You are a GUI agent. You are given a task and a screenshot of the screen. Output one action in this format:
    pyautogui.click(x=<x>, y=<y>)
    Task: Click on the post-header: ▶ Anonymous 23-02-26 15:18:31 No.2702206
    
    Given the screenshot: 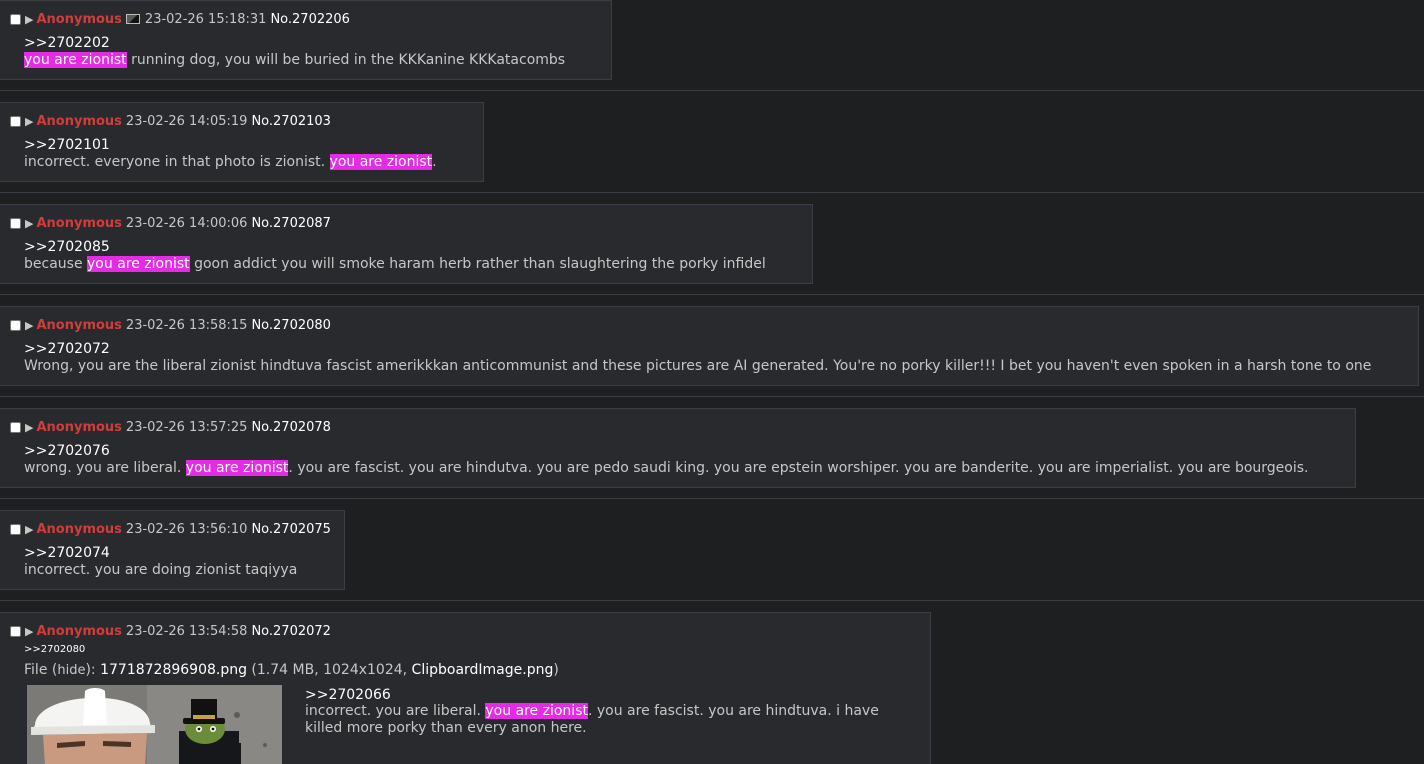 What is the action you would take?
    pyautogui.click(x=180, y=19)
    